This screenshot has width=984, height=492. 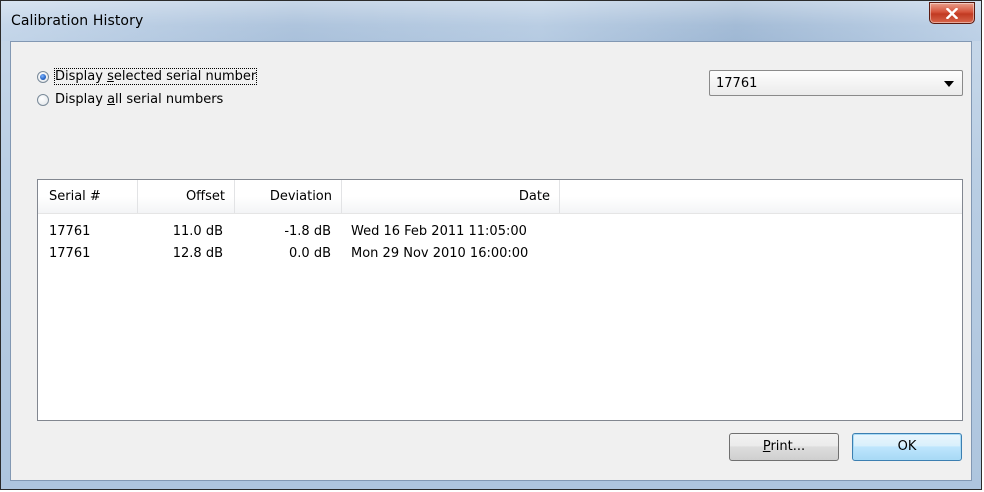 What do you see at coordinates (43, 76) in the screenshot?
I see `radio-selected-button` at bounding box center [43, 76].